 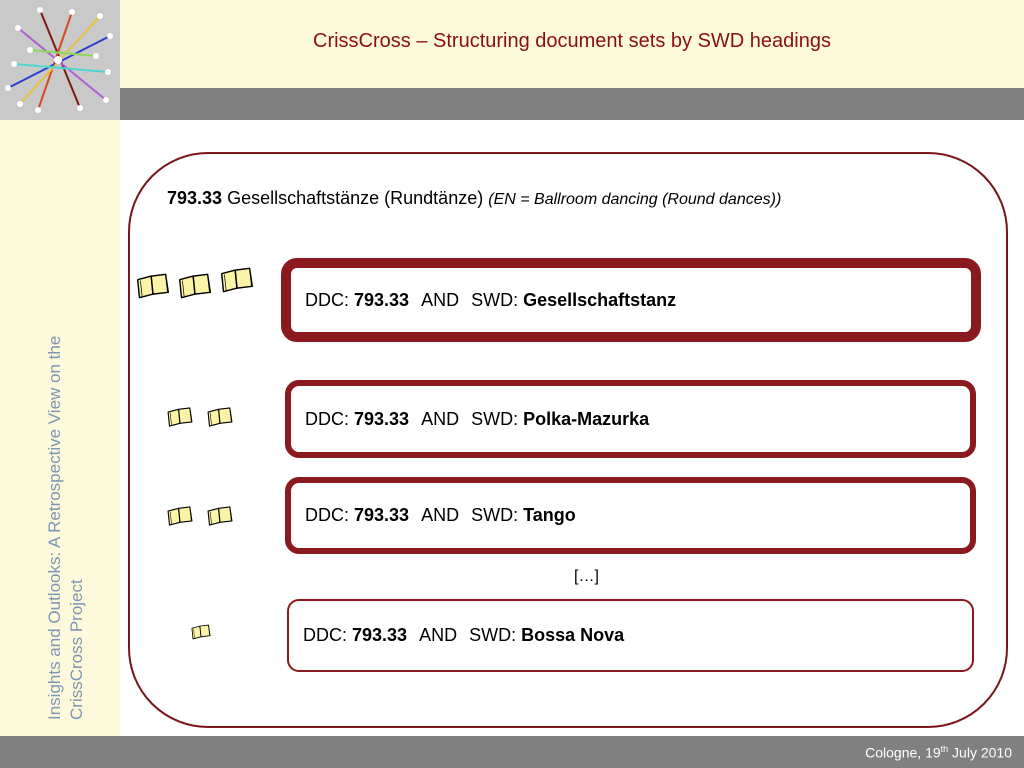 What do you see at coordinates (572, 104) in the screenshot?
I see `header-gray-bar` at bounding box center [572, 104].